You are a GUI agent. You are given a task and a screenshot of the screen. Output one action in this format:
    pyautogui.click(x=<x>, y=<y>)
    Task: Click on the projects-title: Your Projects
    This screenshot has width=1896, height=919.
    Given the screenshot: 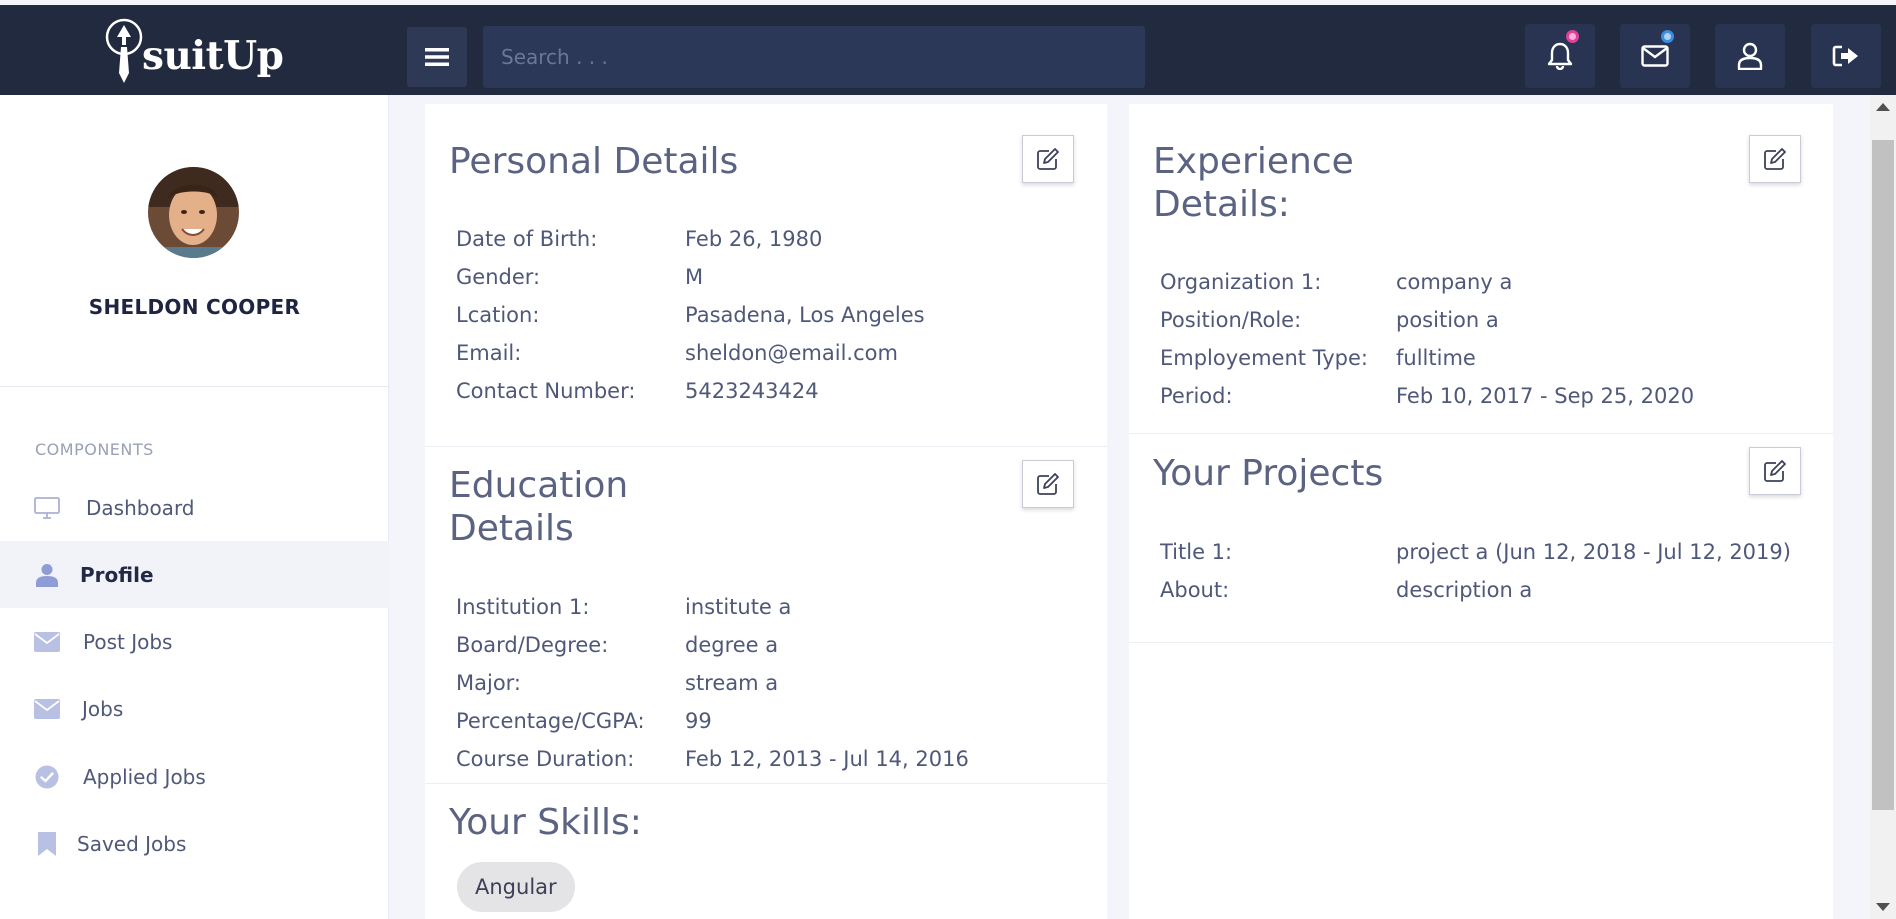 What is the action you would take?
    pyautogui.click(x=1268, y=473)
    